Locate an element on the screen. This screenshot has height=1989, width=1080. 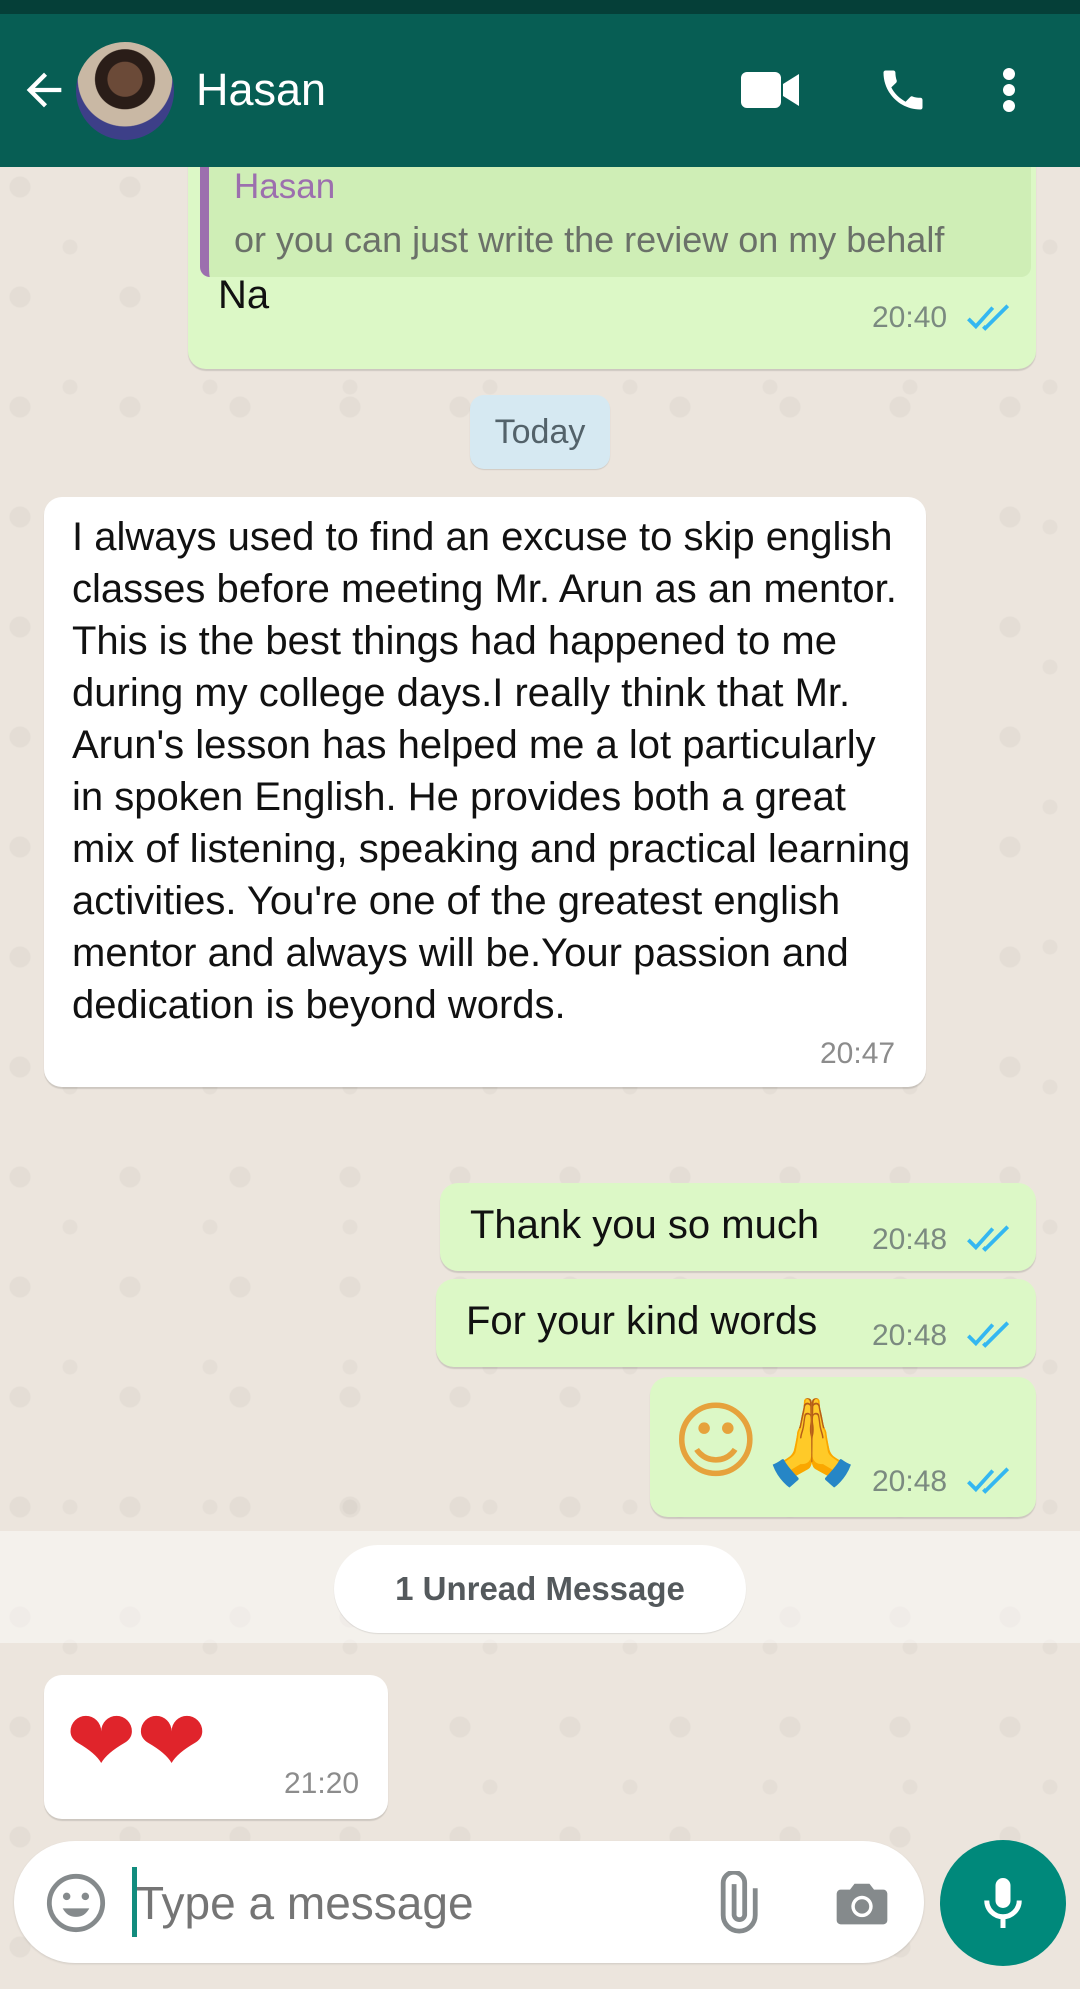
voice-call-button is located at coordinates (903, 90).